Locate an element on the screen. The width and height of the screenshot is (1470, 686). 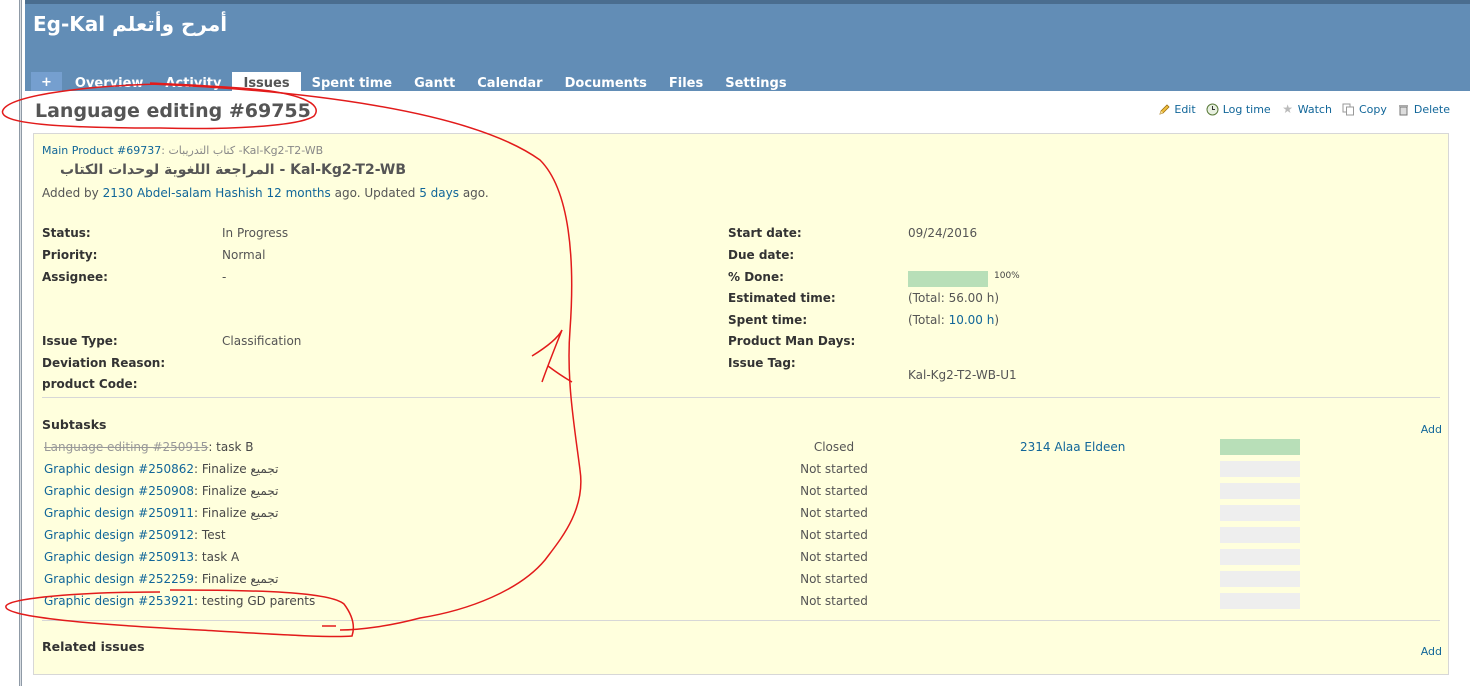
star-icon: ★ is located at coordinates (1288, 109).